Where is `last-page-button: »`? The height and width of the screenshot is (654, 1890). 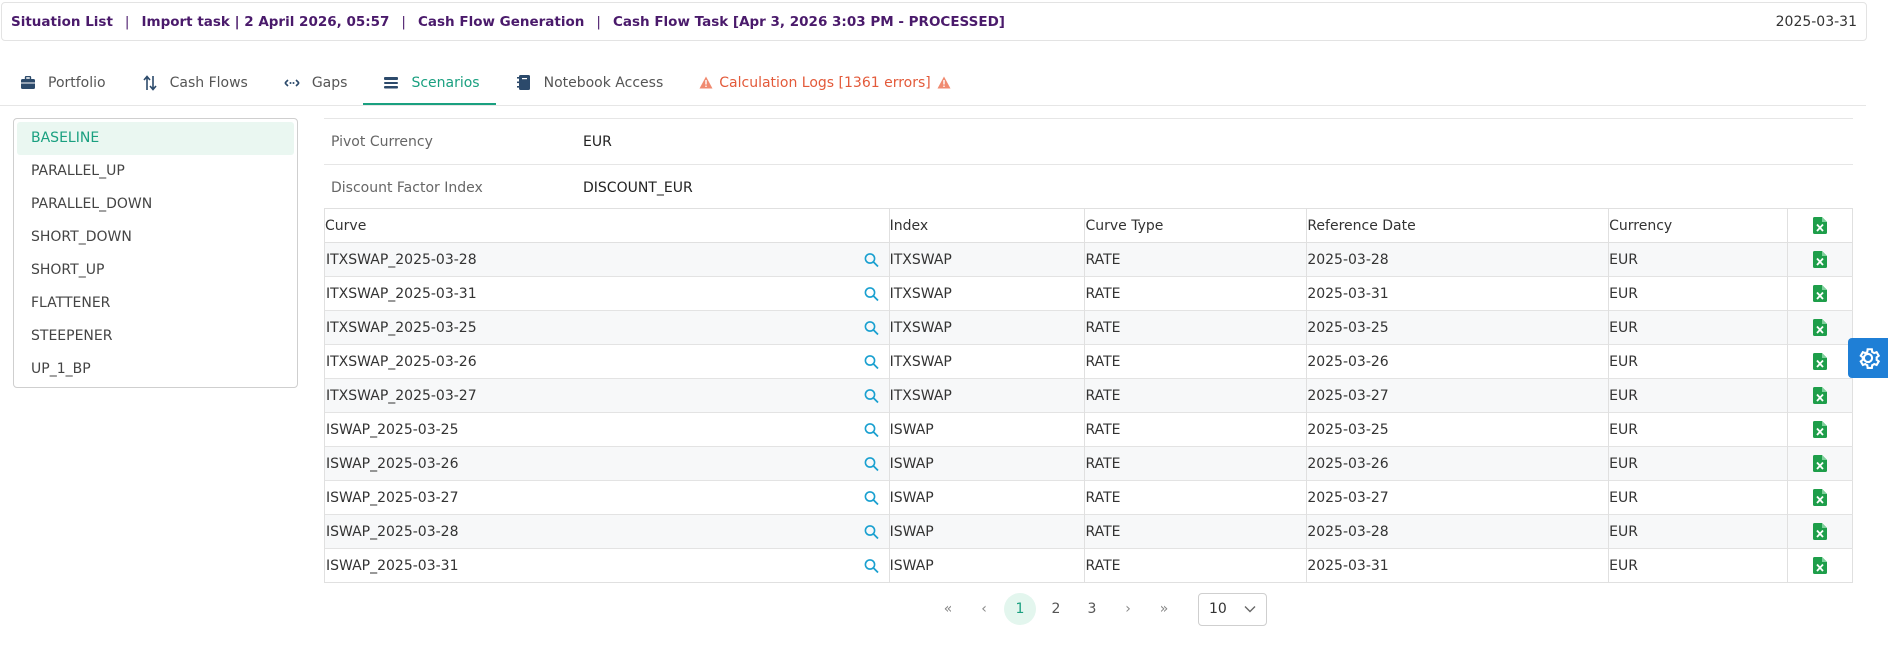 last-page-button: » is located at coordinates (1164, 609).